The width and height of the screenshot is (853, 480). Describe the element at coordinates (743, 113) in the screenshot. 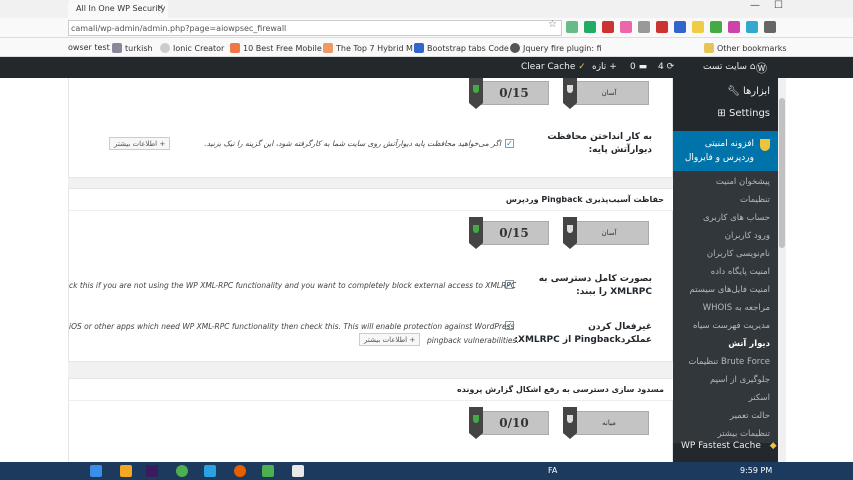

I see `sidebar-item-settings: Settings ⊞` at that location.